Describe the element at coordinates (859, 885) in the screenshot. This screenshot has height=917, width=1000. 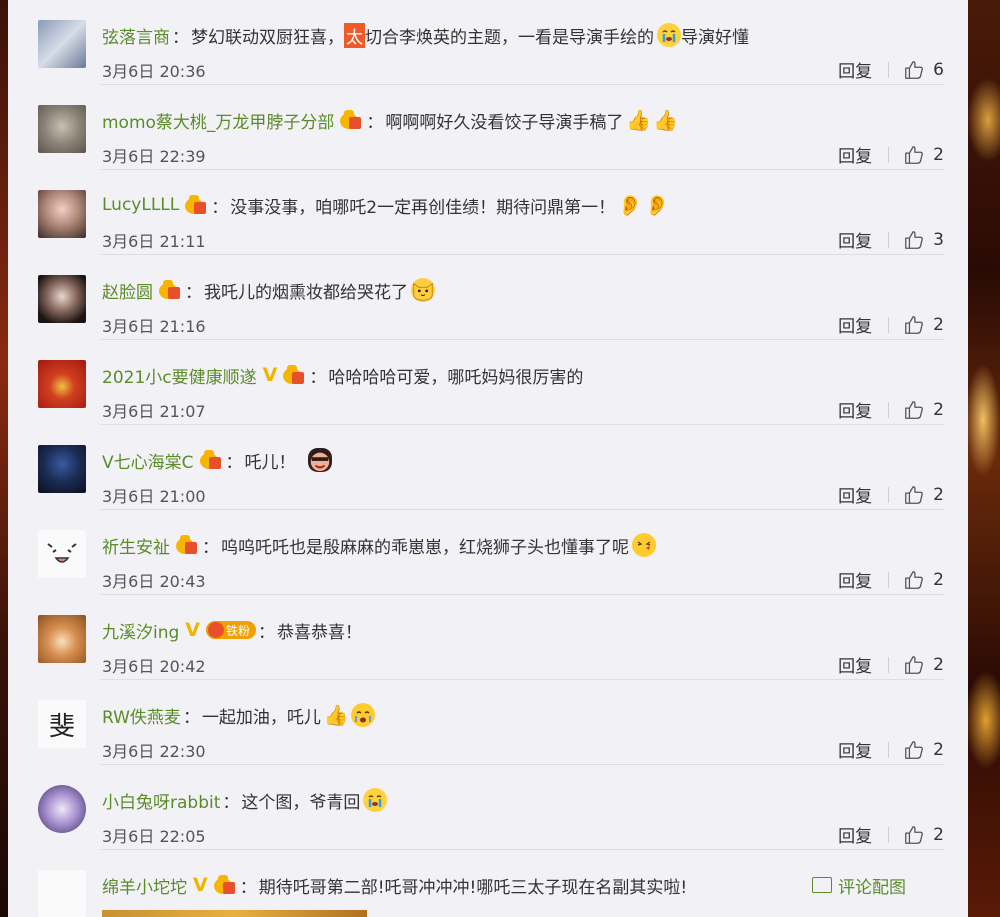
I see `comment-image-link: 评论配图` at that location.